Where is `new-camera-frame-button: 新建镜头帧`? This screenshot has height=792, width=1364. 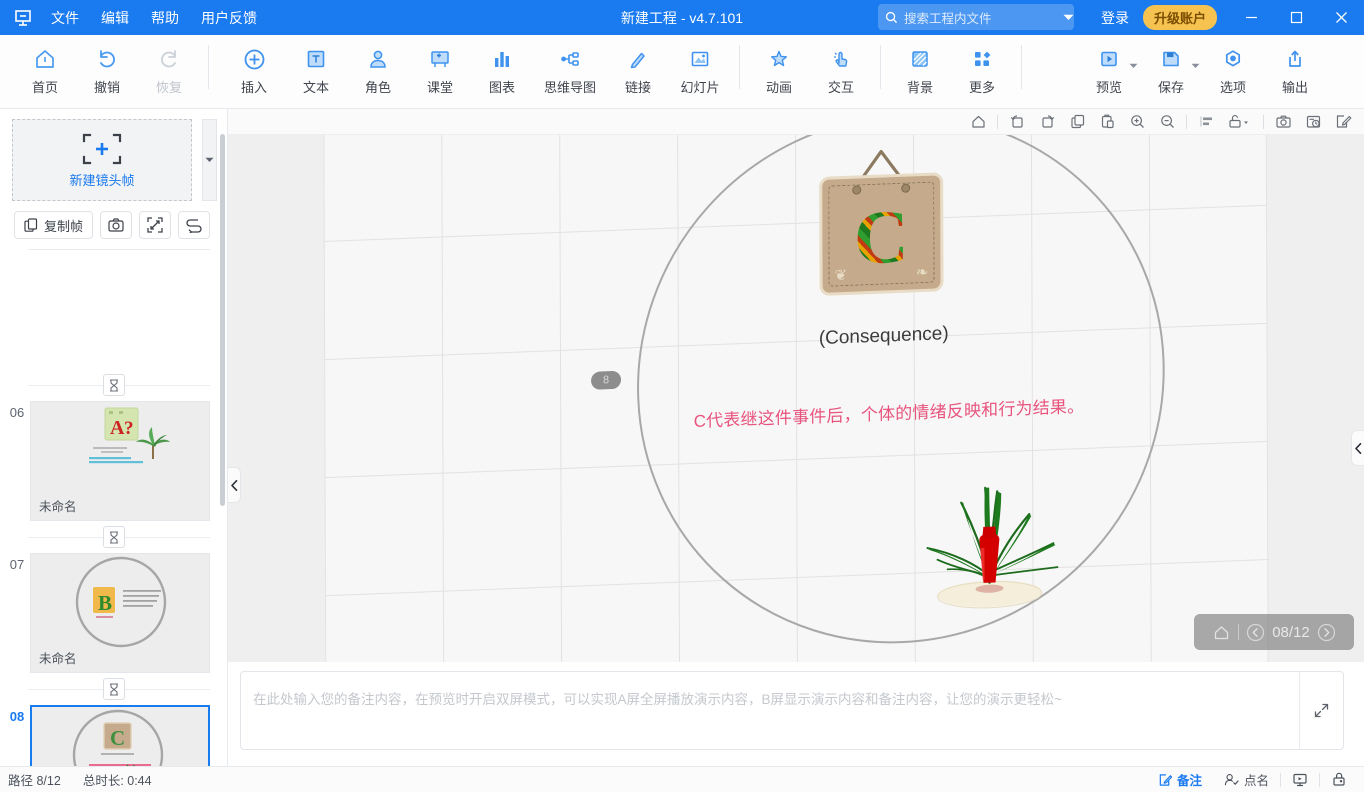
new-camera-frame-button: 新建镜头帧 is located at coordinates (102, 160).